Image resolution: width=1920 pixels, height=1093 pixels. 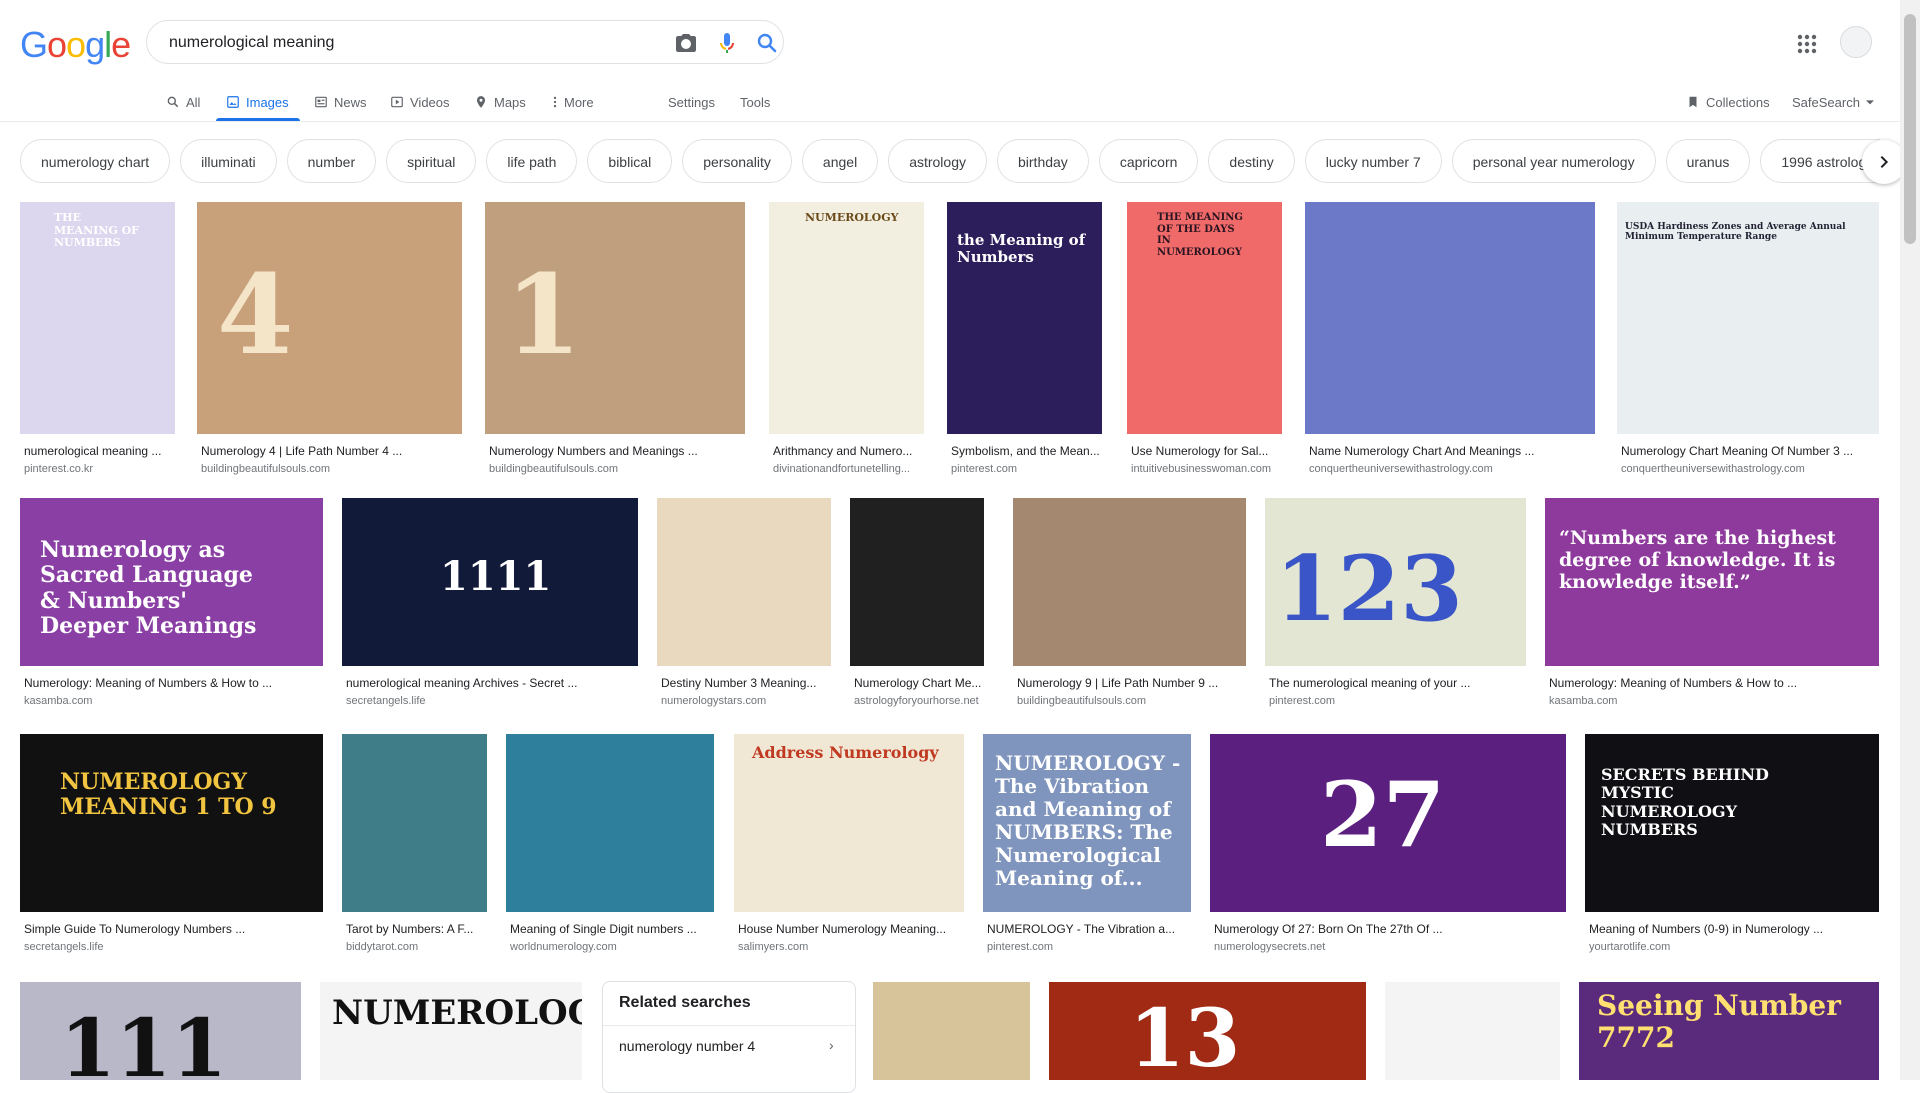 What do you see at coordinates (97, 318) in the screenshot?
I see `result-thumbnail: THE MEANING OF NUMBERS` at bounding box center [97, 318].